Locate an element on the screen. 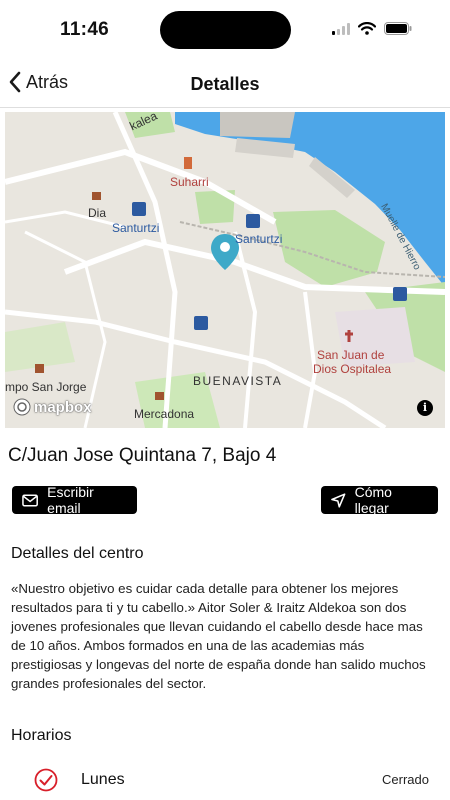 The image size is (450, 800). directions-button: Cómo llegar is located at coordinates (379, 500).